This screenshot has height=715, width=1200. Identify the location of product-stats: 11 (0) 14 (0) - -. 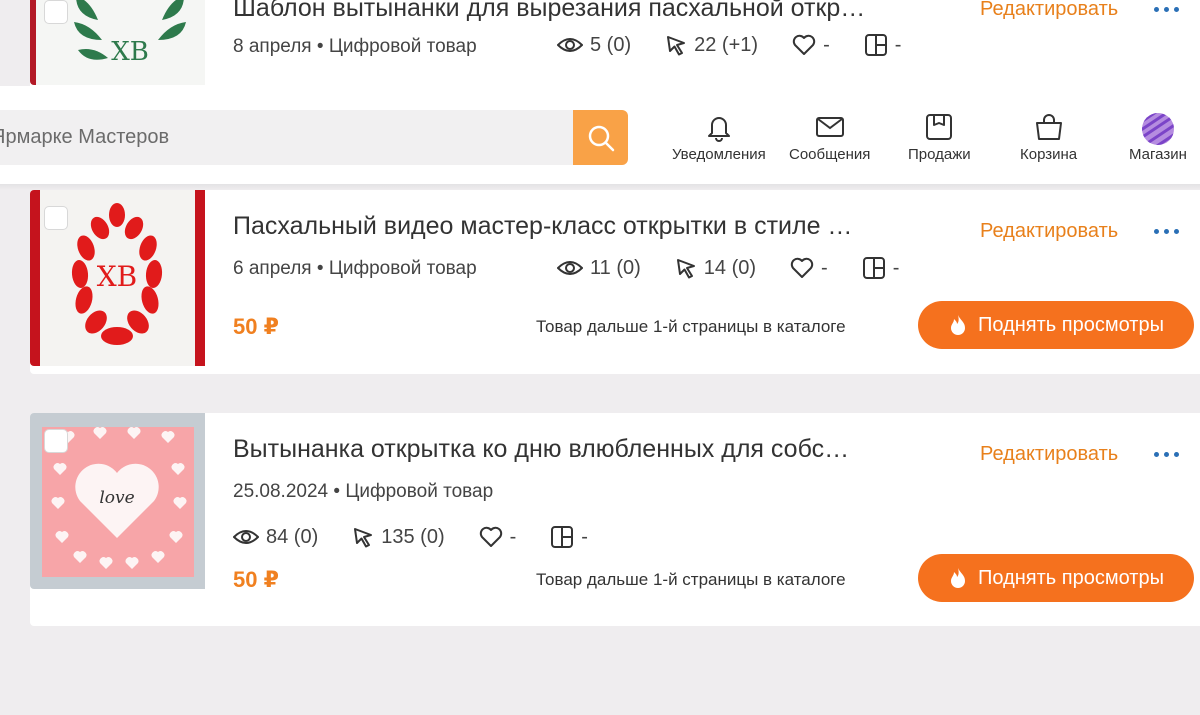
(728, 268).